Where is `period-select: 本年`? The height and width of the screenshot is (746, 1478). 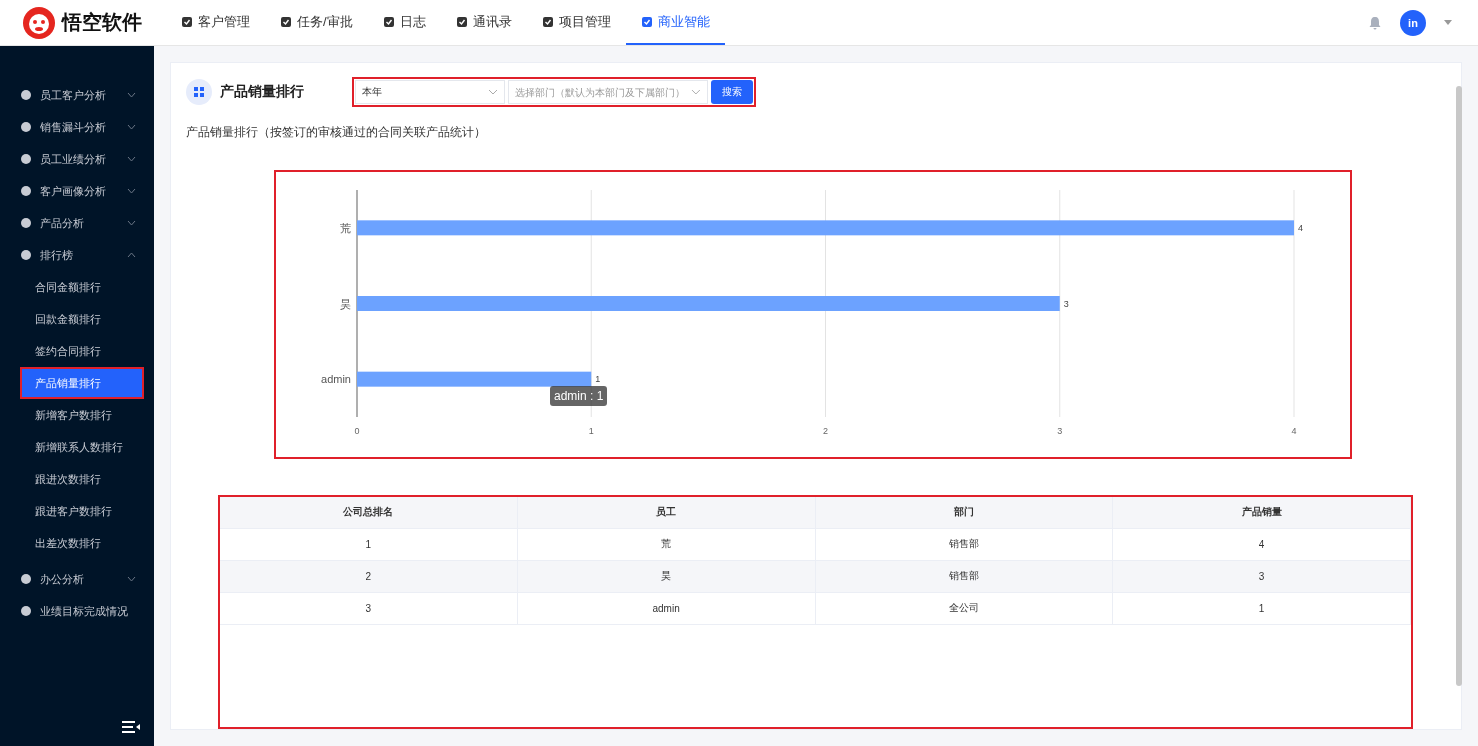 period-select: 本年 is located at coordinates (430, 92).